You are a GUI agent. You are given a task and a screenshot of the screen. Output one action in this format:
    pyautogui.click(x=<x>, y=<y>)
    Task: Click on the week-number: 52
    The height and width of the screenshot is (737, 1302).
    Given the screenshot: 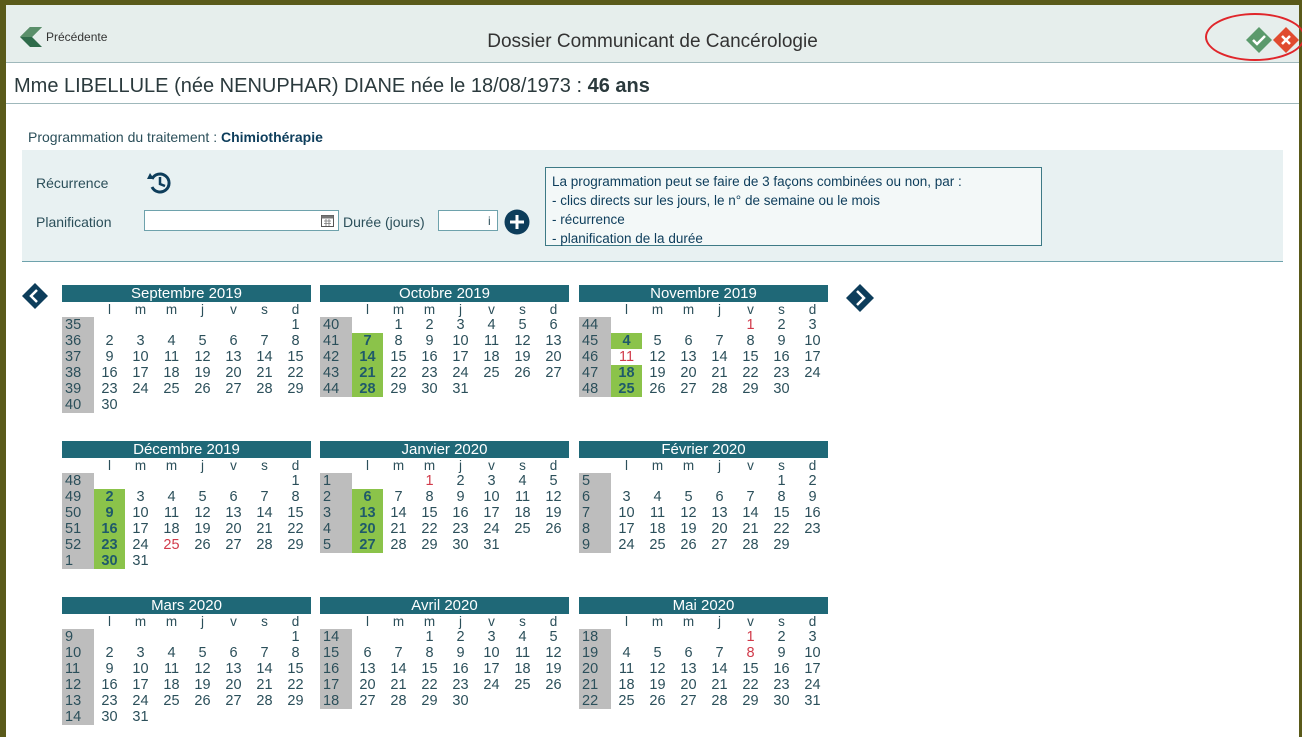 What is the action you would take?
    pyautogui.click(x=78, y=545)
    